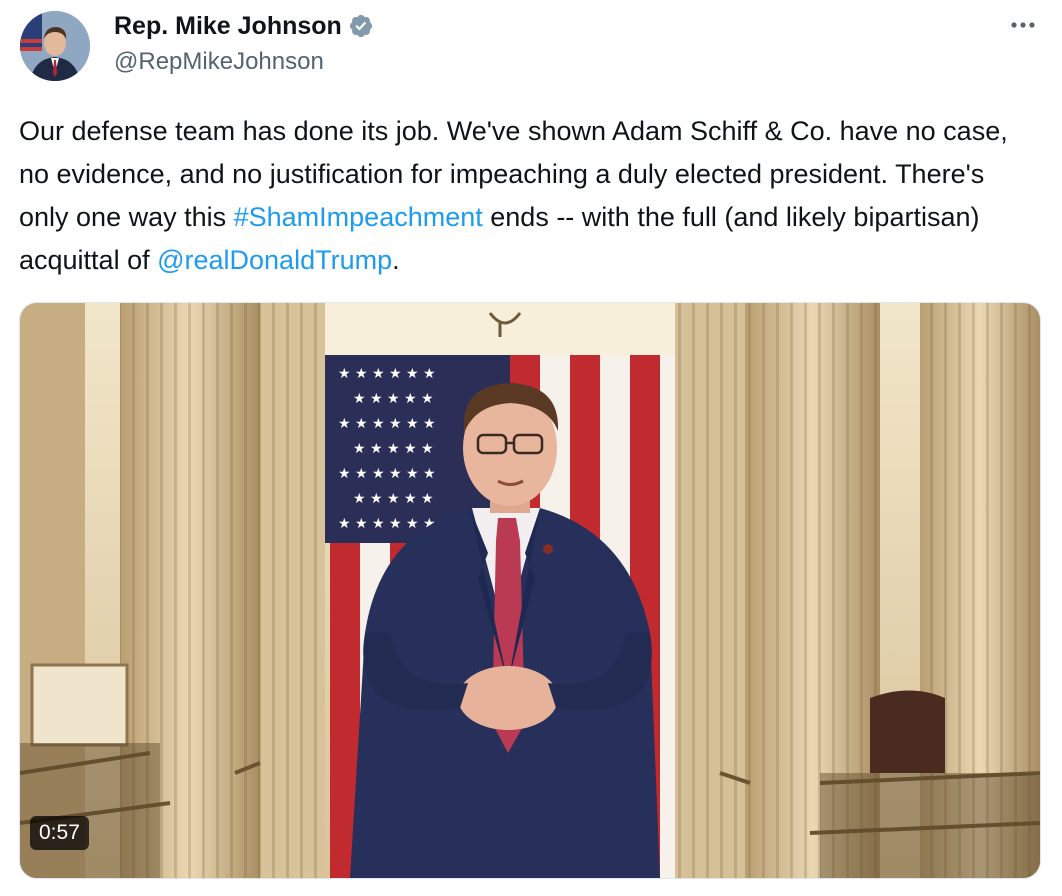 This screenshot has height=896, width=1062. I want to click on video-duration-badge: 0:57, so click(59, 833).